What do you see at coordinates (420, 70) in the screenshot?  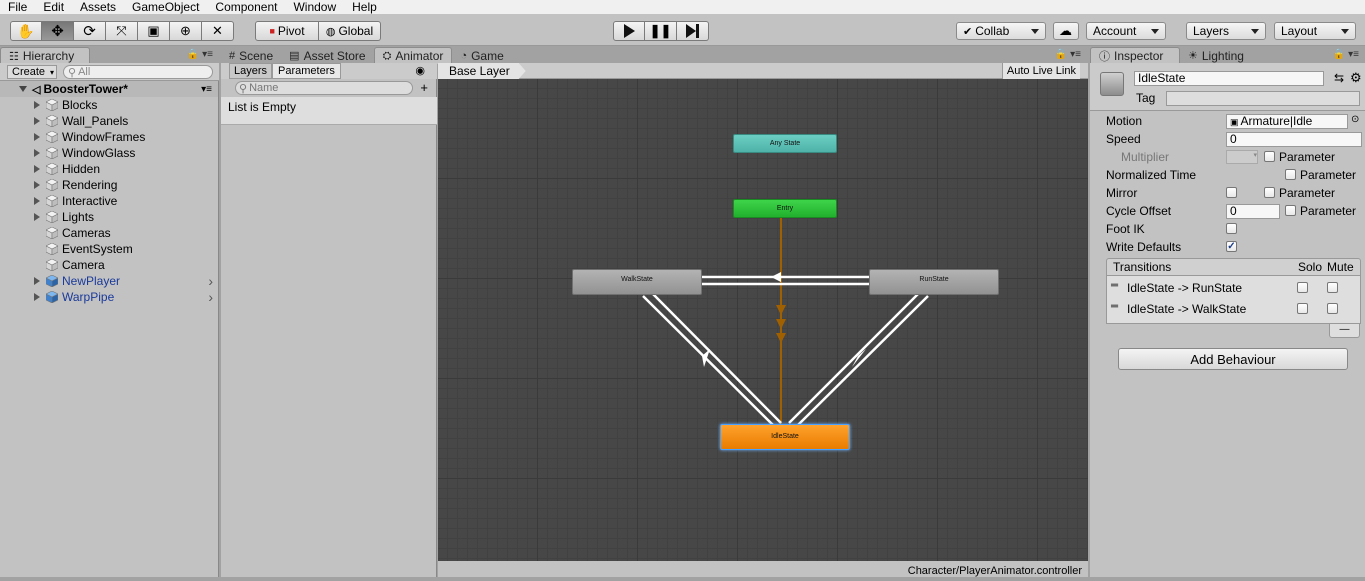 I see `eye-icon: ◉` at bounding box center [420, 70].